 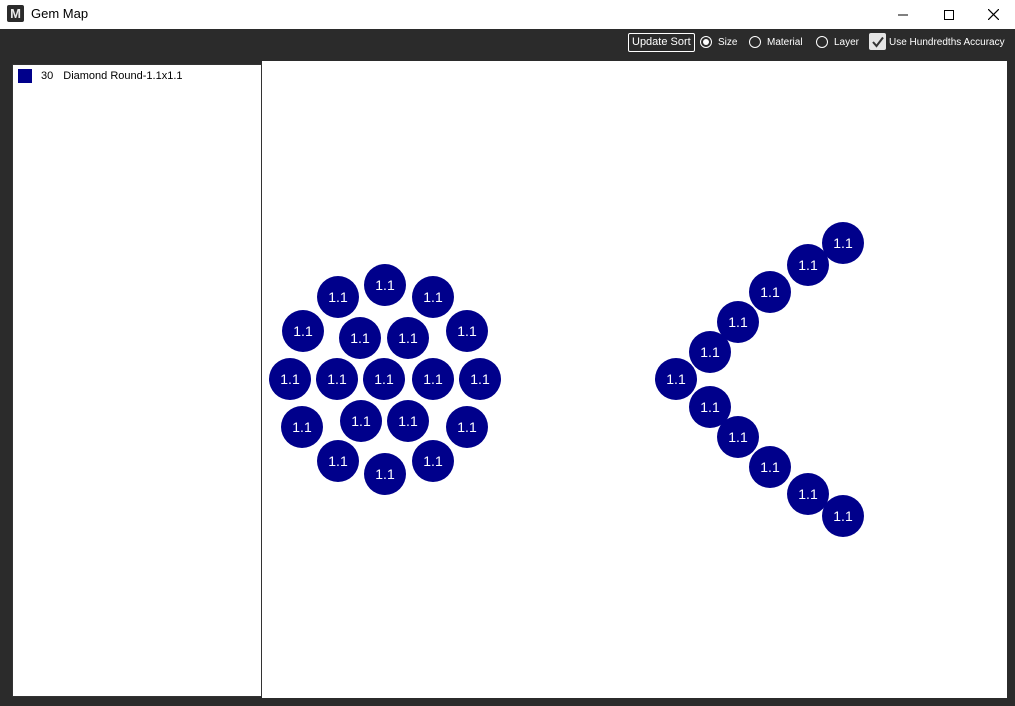 I want to click on sort-layer-label: Layer, so click(x=847, y=42).